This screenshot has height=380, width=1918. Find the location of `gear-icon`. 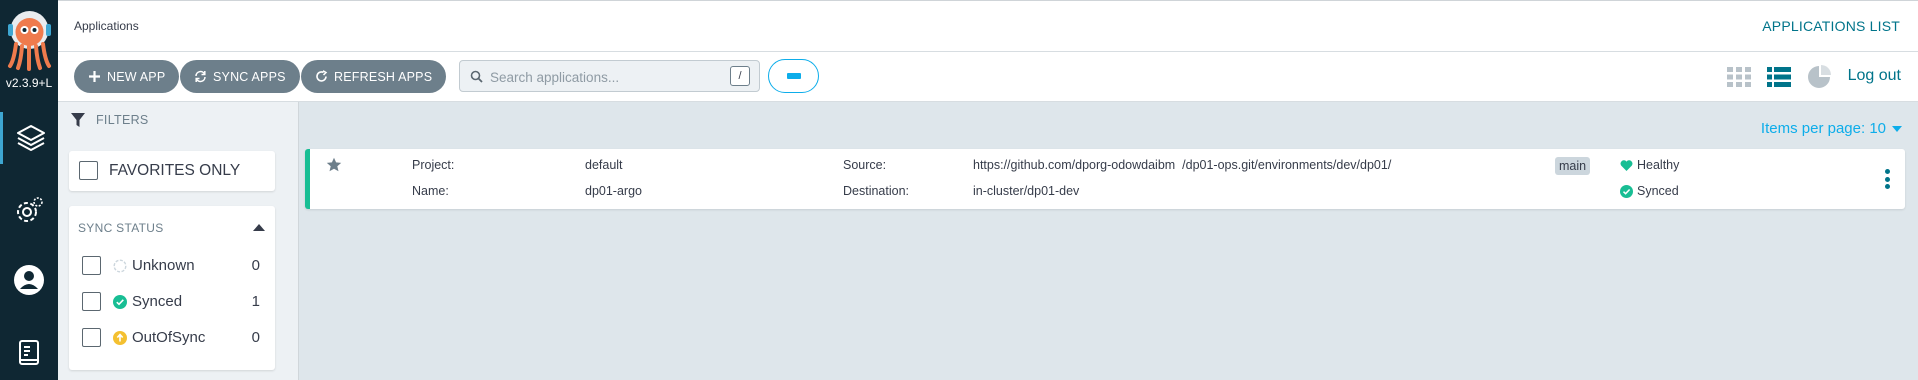

gear-icon is located at coordinates (30, 209).